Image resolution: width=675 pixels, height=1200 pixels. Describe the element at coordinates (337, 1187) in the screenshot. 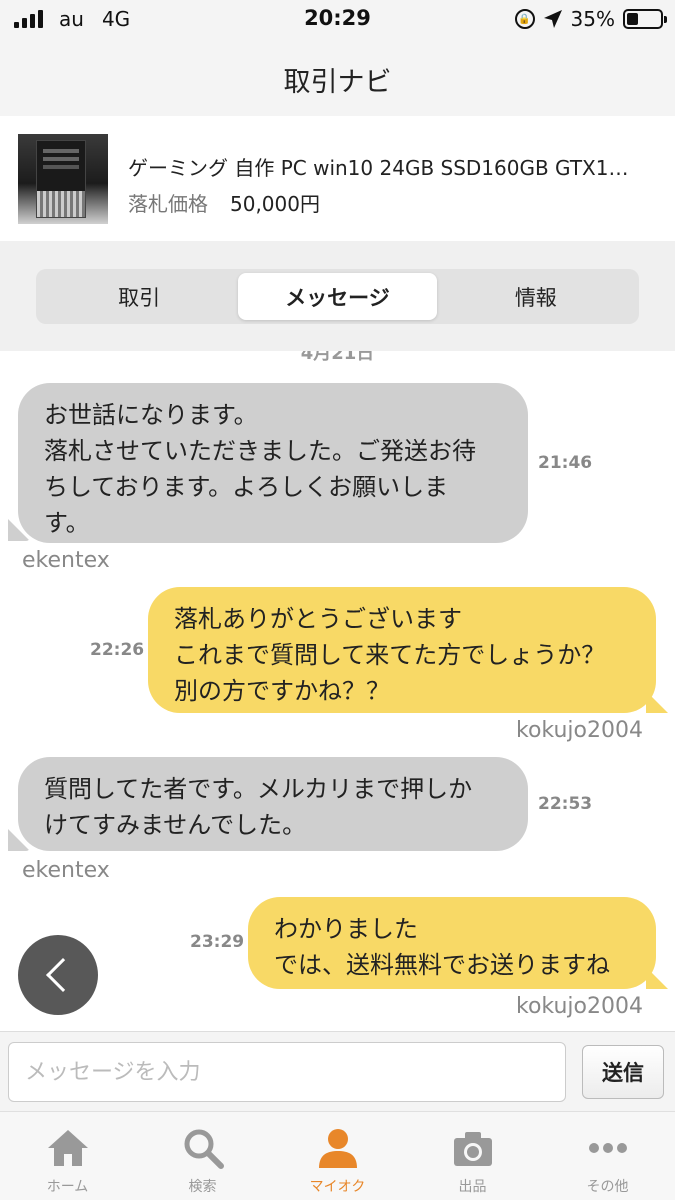

I see `tabbar-label: マイオク` at that location.